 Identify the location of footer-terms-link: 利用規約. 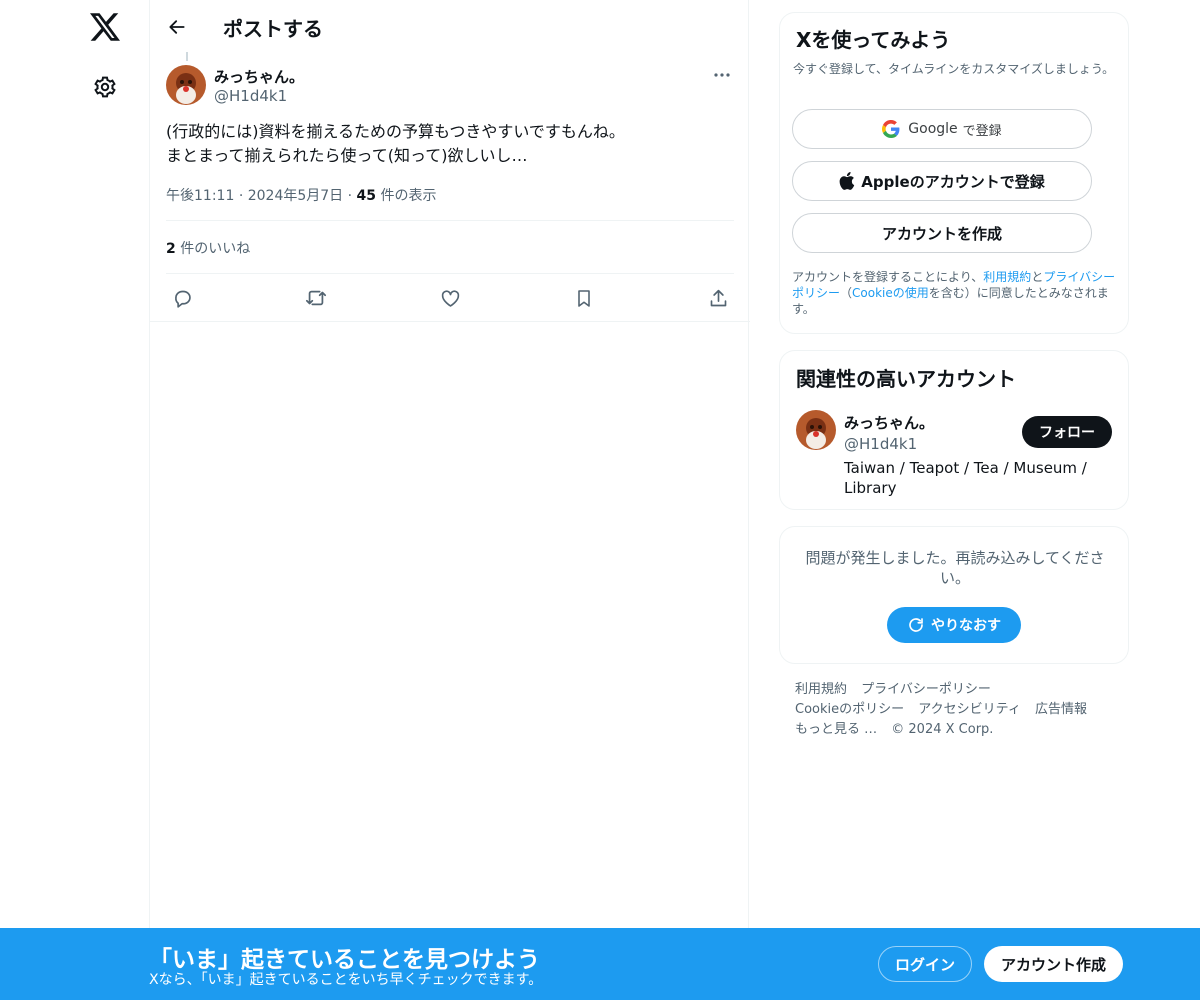
(821, 689).